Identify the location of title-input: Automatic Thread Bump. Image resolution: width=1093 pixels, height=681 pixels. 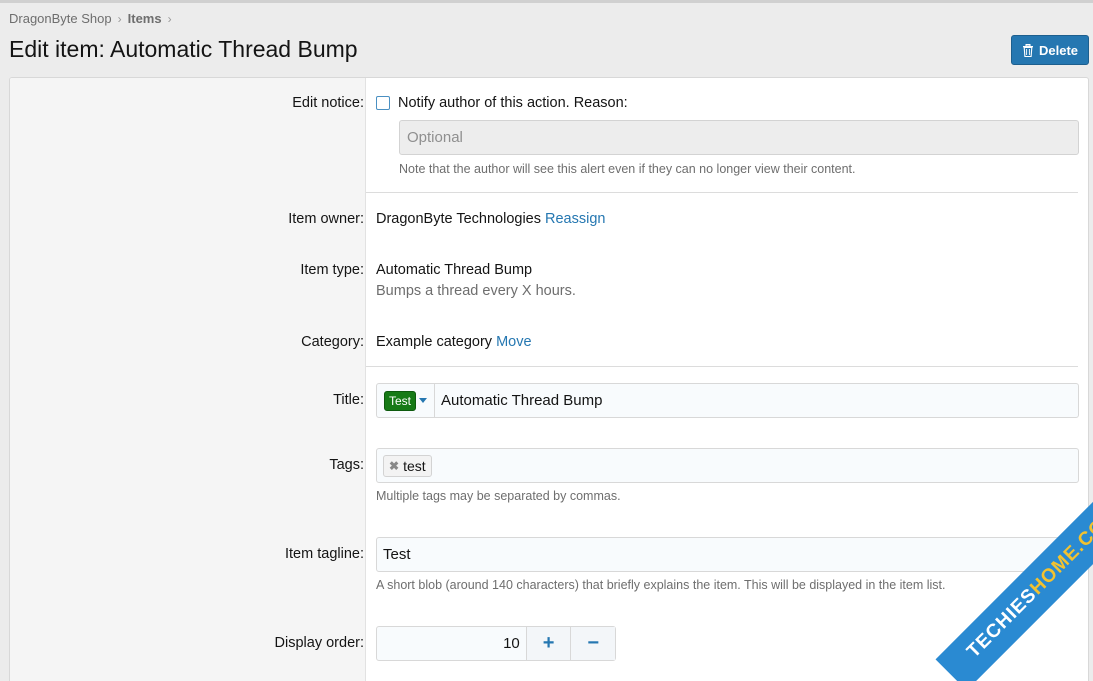
(521, 400).